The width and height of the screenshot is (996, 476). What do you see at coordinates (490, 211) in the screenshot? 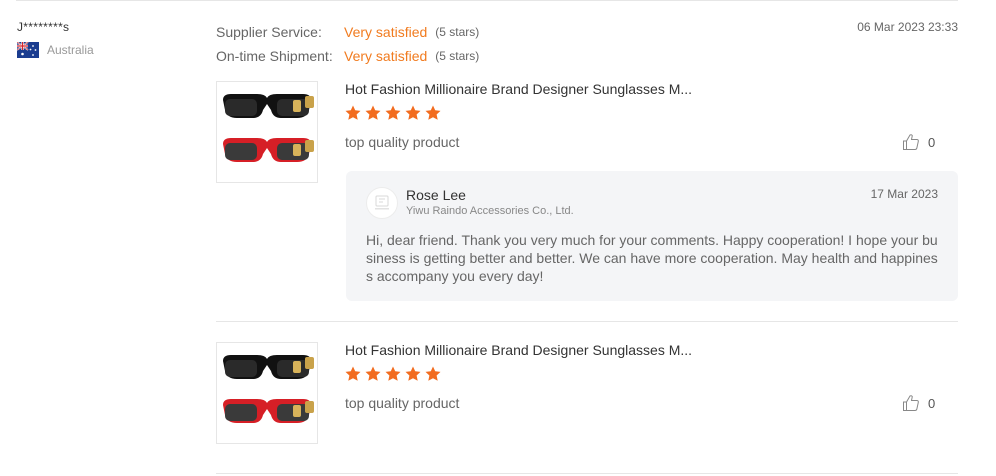
I see `reply-company-name: Yiwu Raindo Accessories Co., Ltd.` at bounding box center [490, 211].